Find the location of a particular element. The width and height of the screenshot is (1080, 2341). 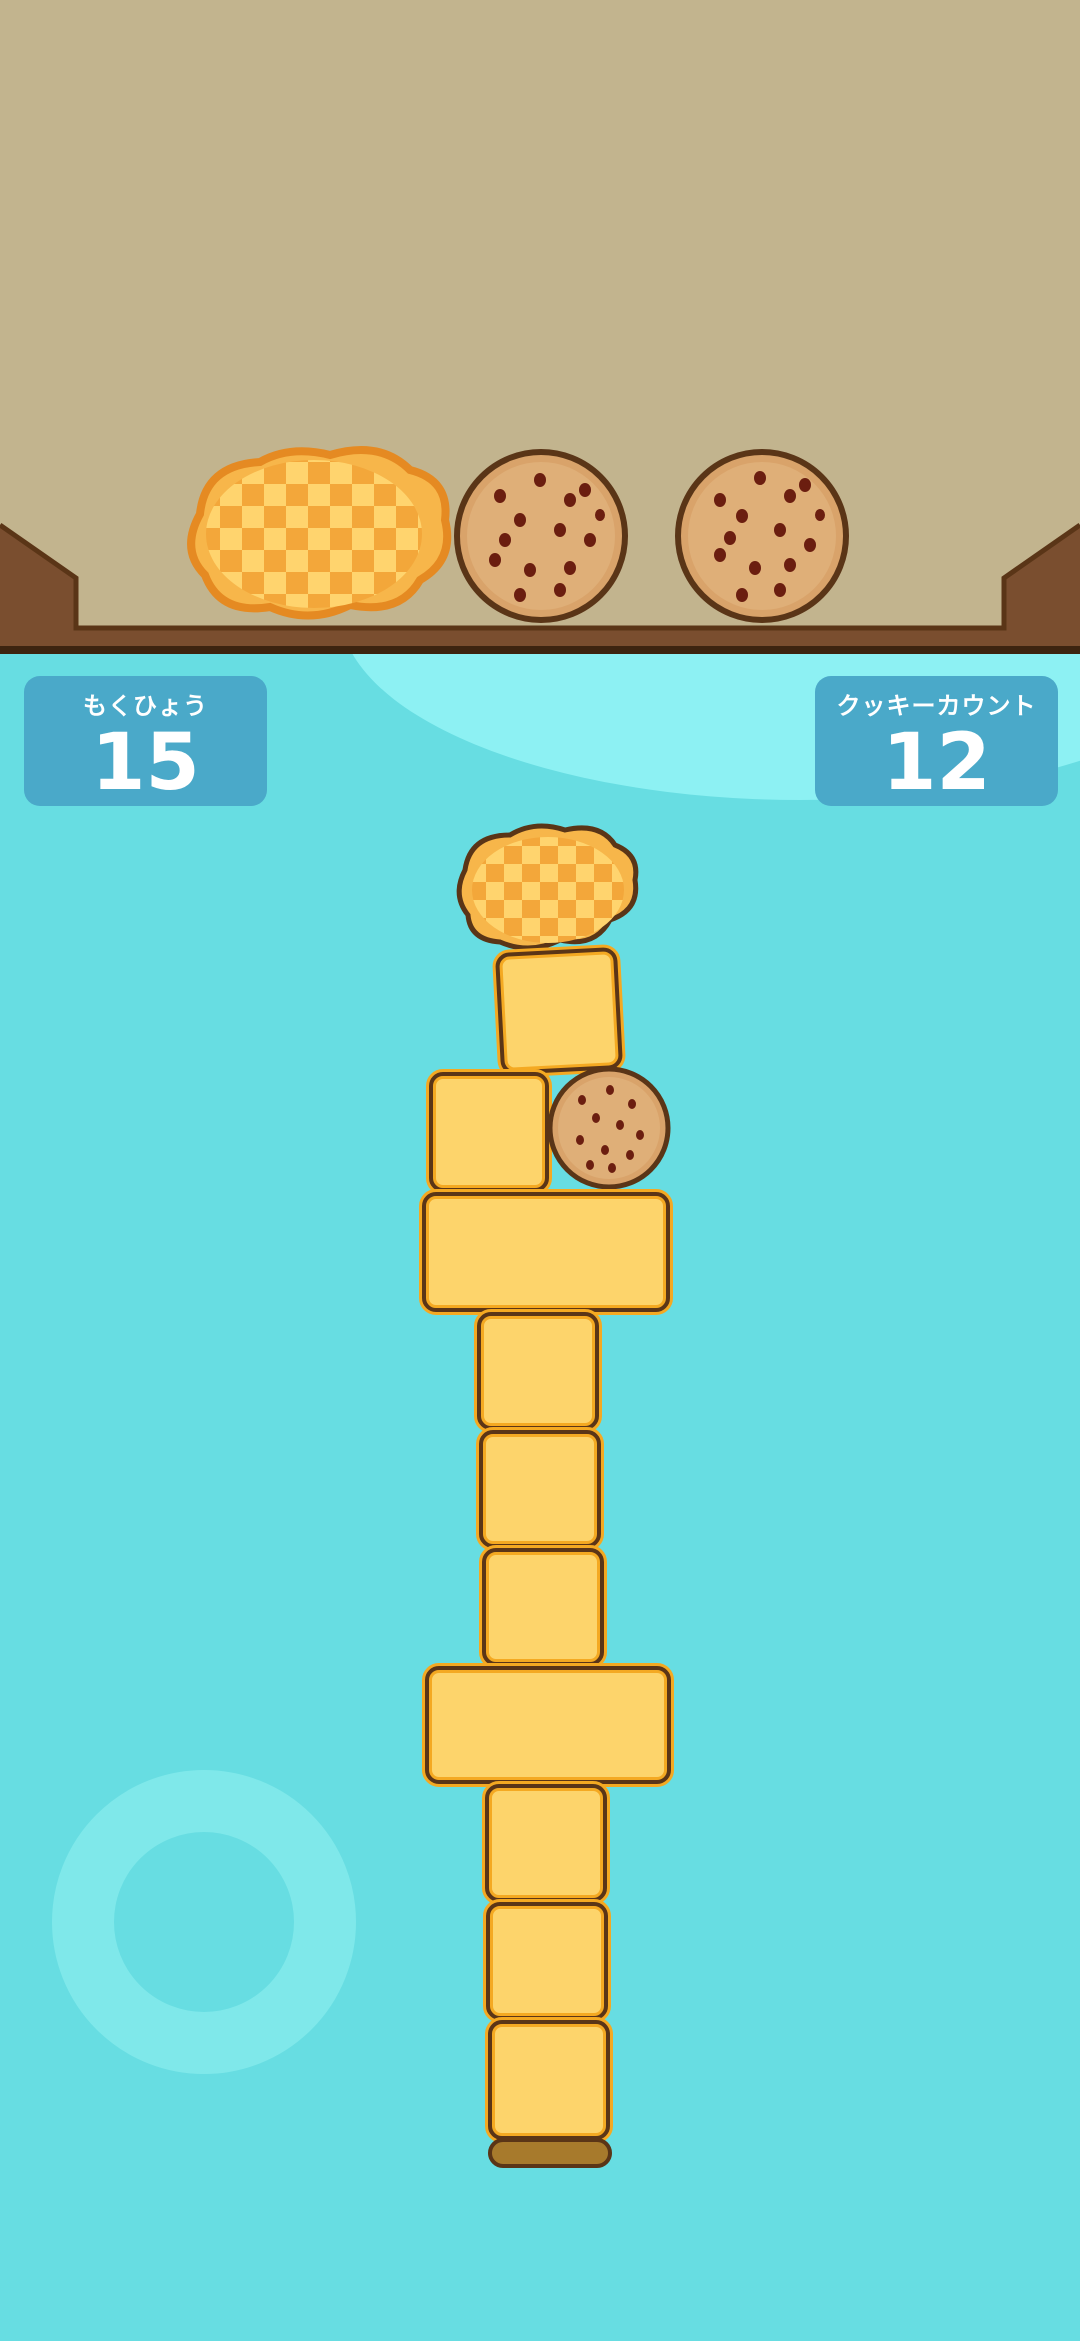

queue-melon-pan is located at coordinates (319, 533).